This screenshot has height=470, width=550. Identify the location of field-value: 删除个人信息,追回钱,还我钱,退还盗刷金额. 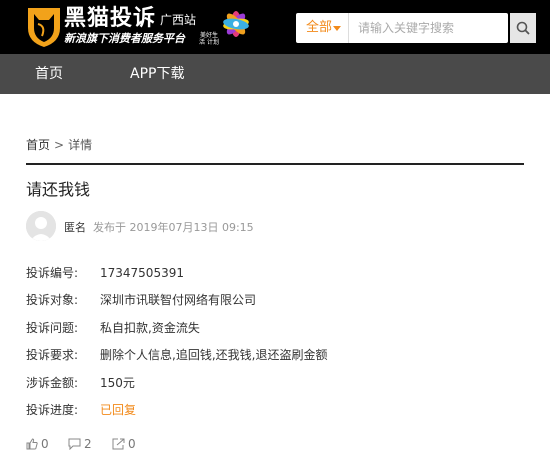
(214, 355).